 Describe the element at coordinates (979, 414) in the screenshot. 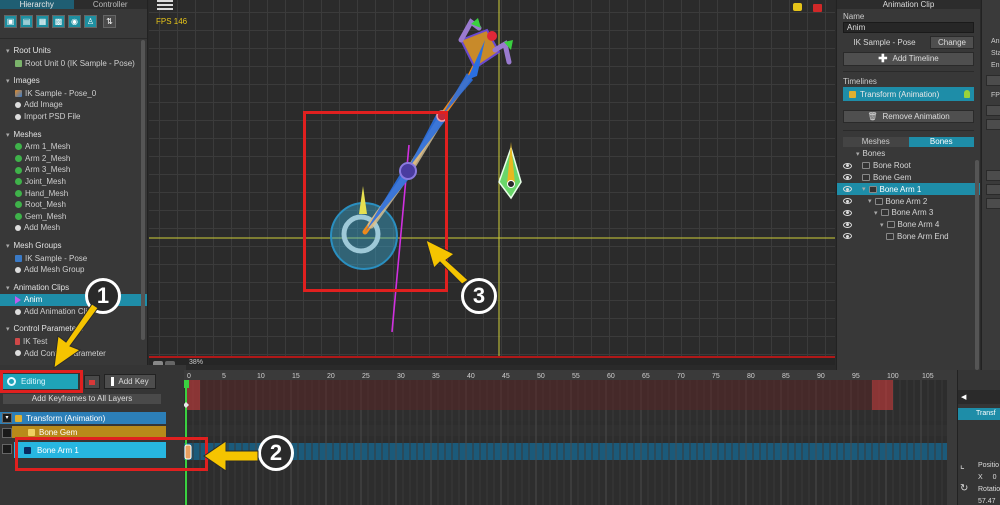

I see `tab-transform: Transf` at that location.